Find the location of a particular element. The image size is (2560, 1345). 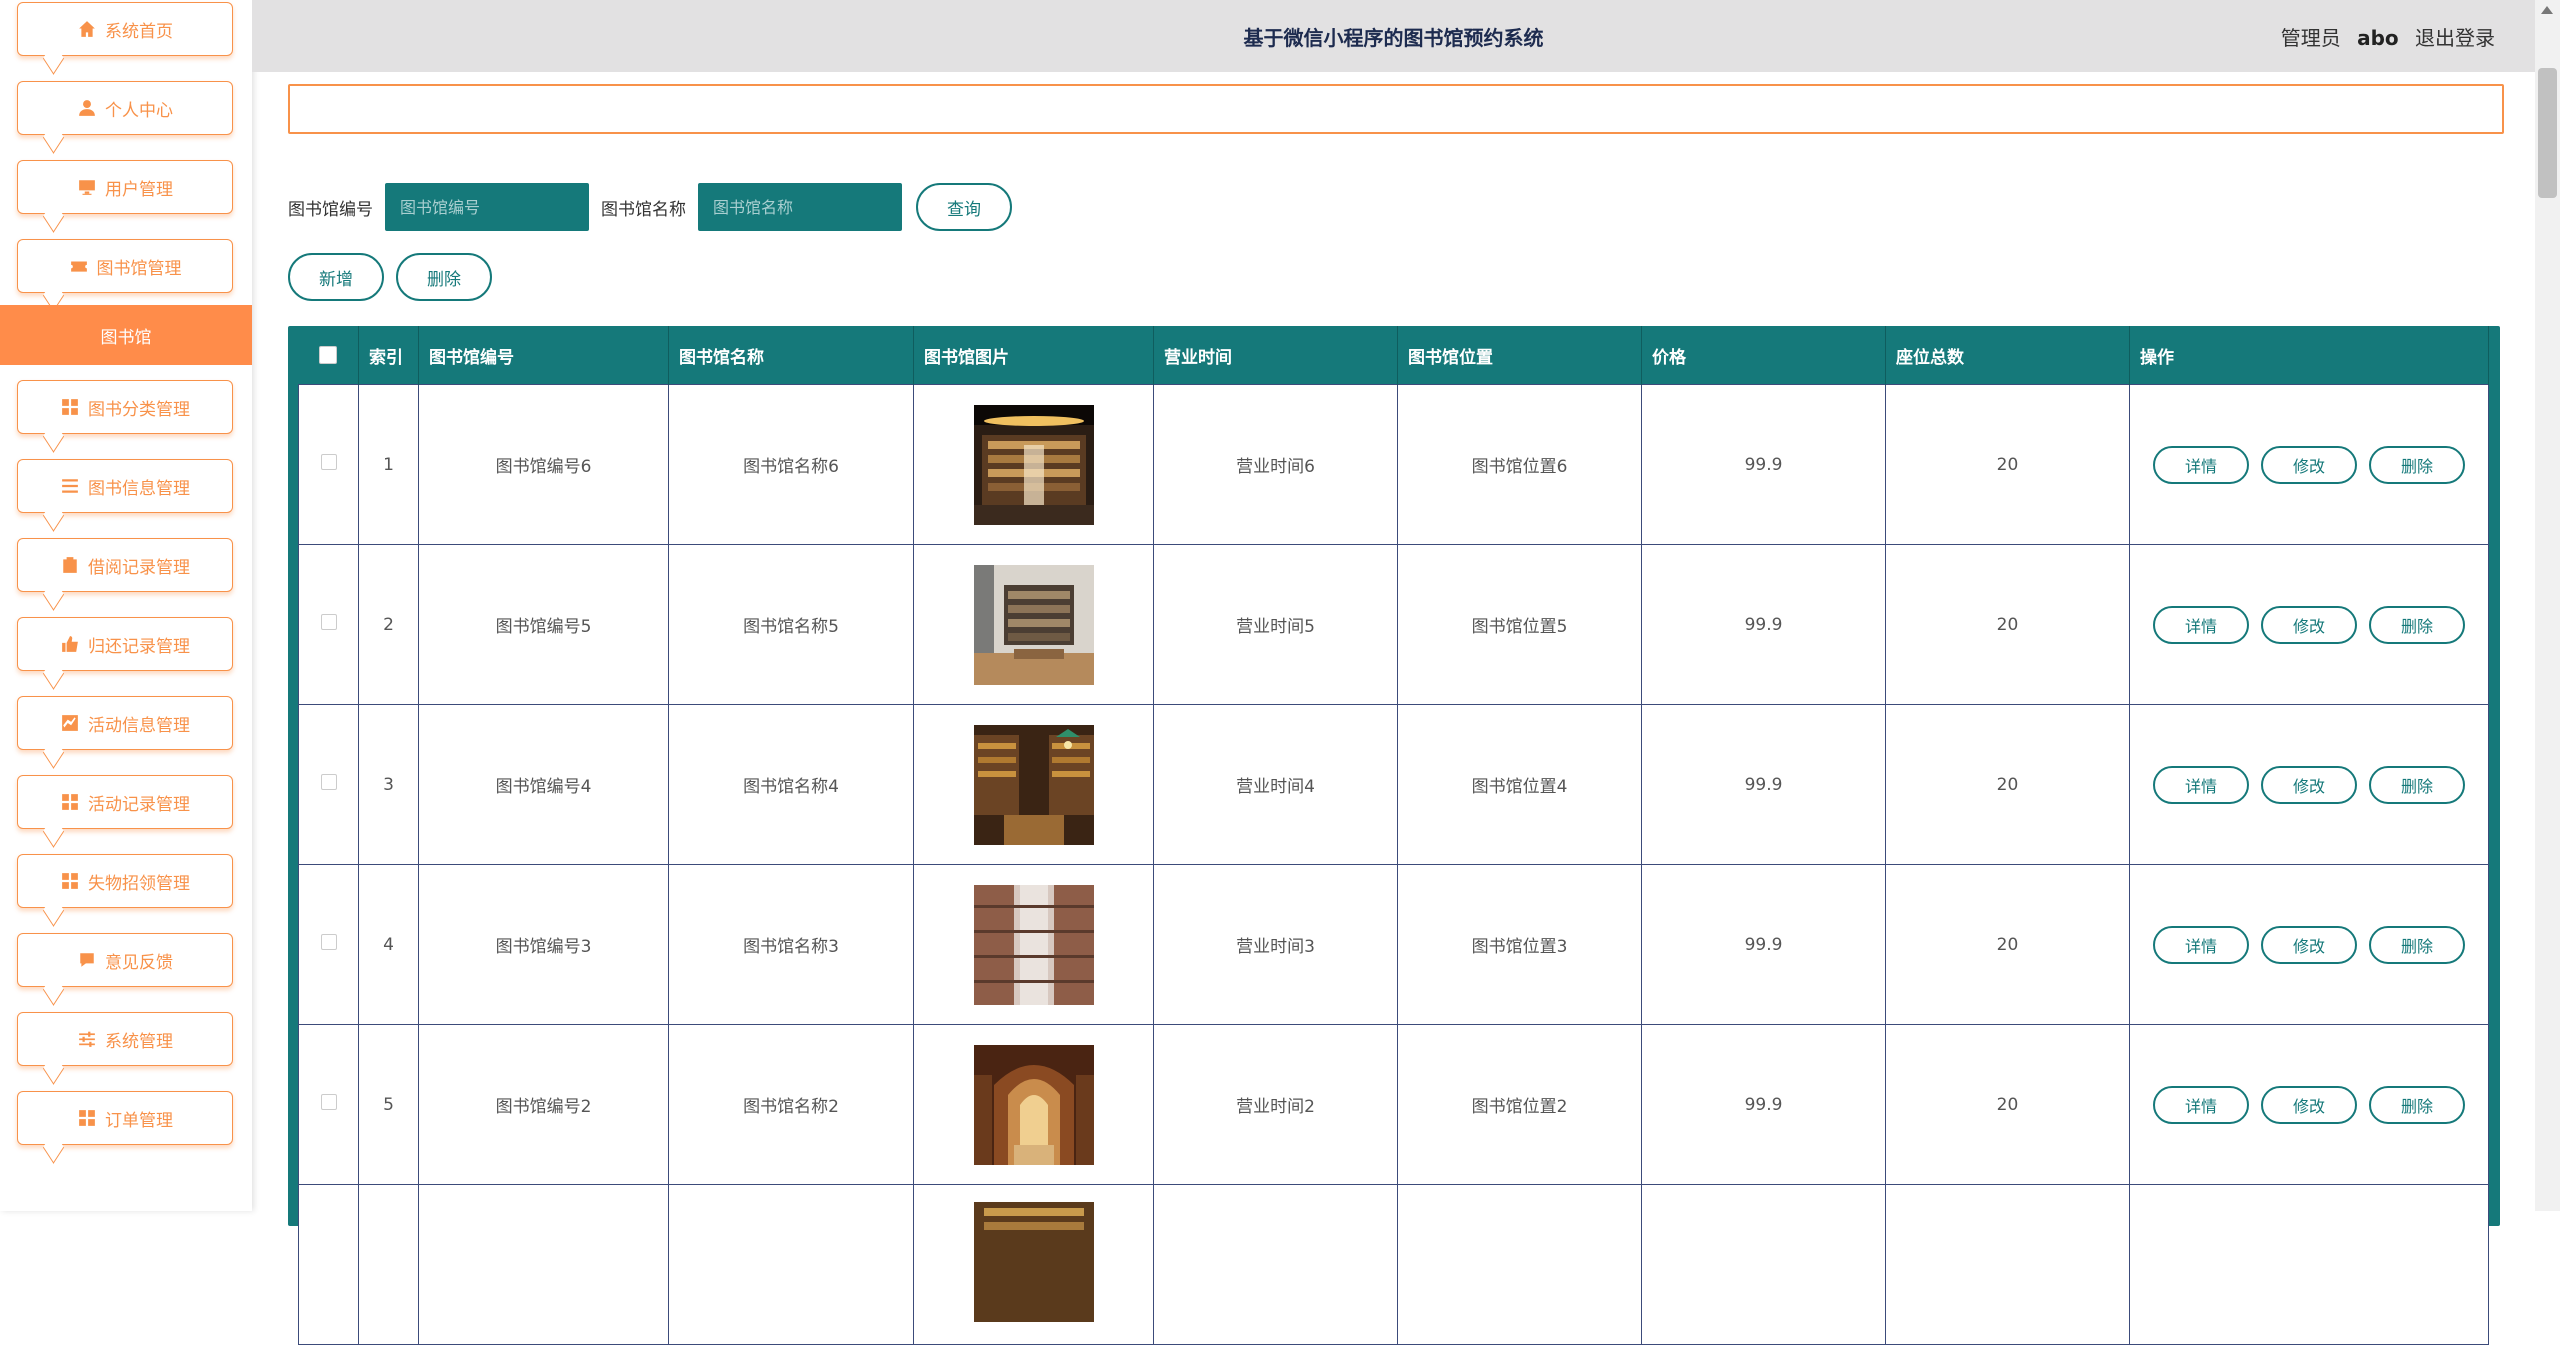

cell-code: 图书馆编号5 is located at coordinates (543, 624).